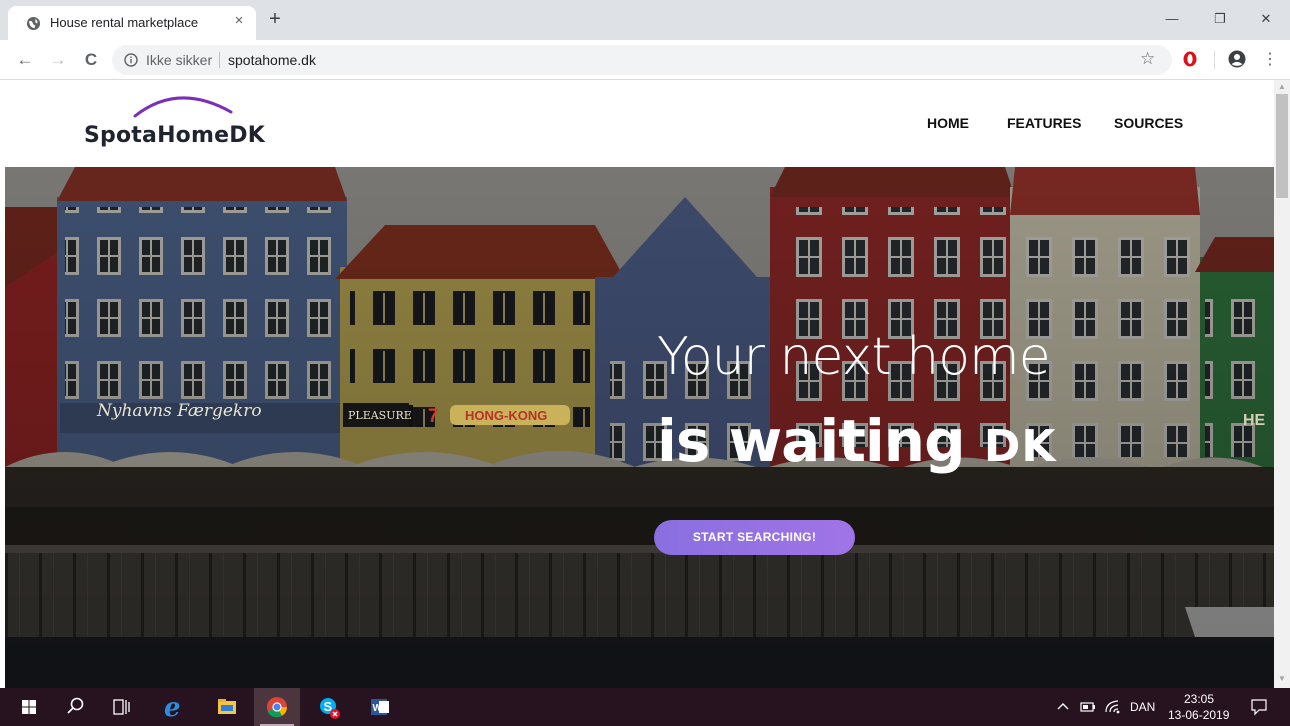 Image resolution: width=1290 pixels, height=726 pixels. I want to click on battery-icon, so click(1088, 707).